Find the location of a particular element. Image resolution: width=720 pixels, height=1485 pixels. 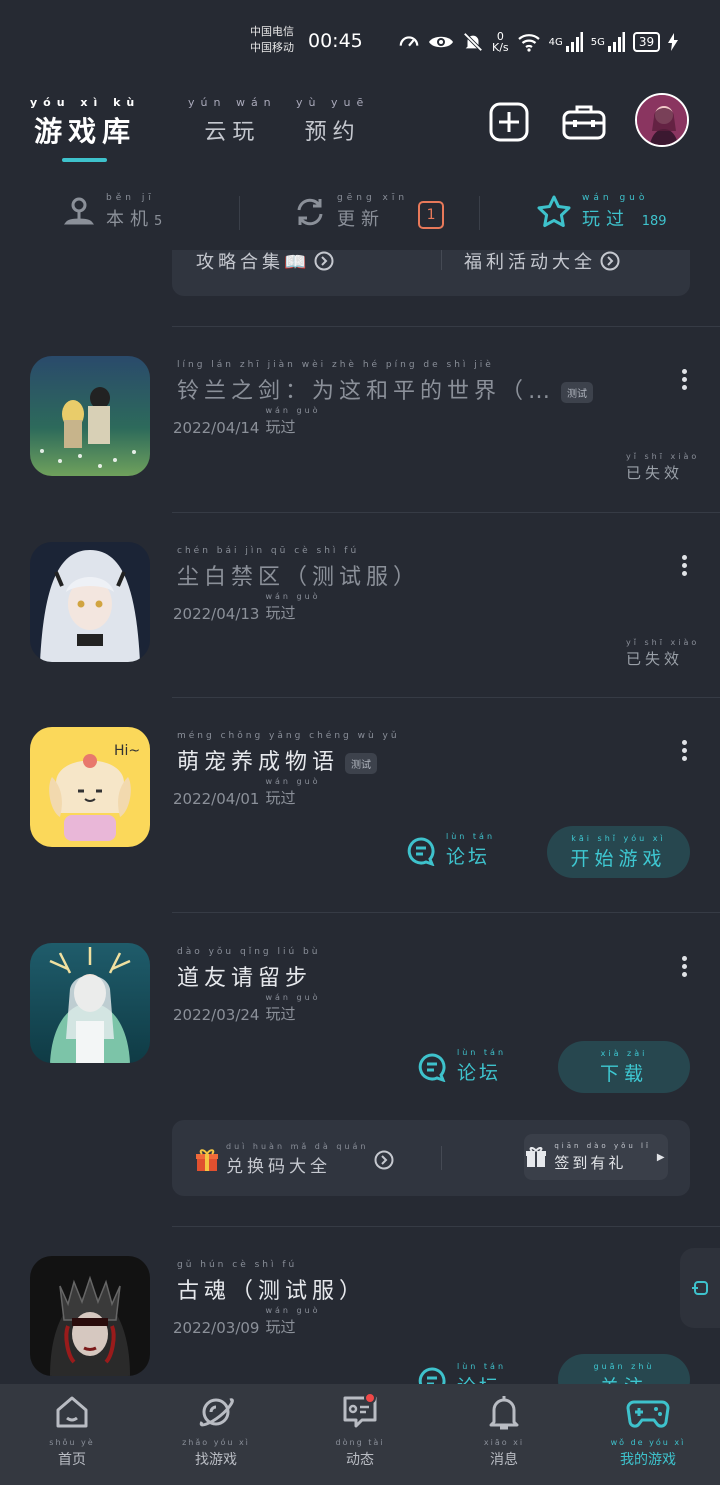

played-date: 2022/04/14 wán guò 玩过 is located at coordinates (247, 421).